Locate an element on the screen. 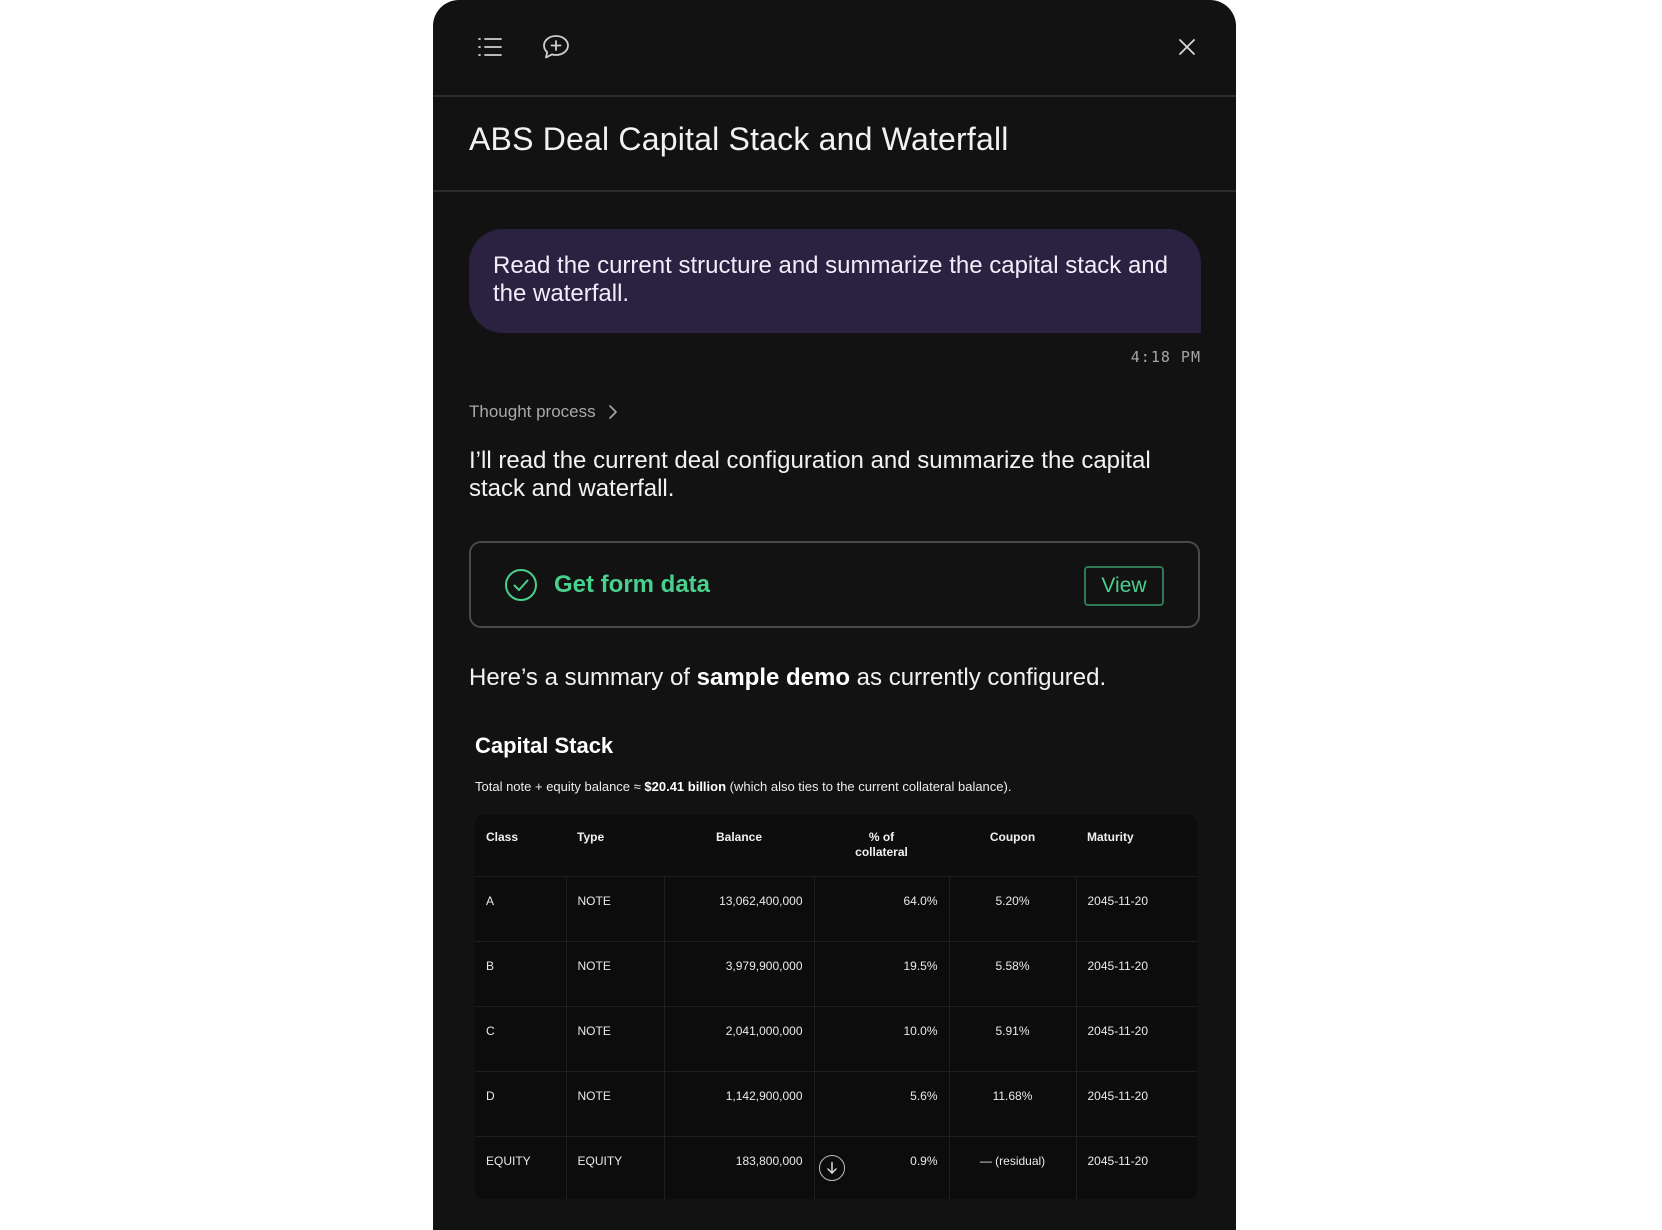 This screenshot has width=1662, height=1230. check-circle-icon is located at coordinates (521, 587).